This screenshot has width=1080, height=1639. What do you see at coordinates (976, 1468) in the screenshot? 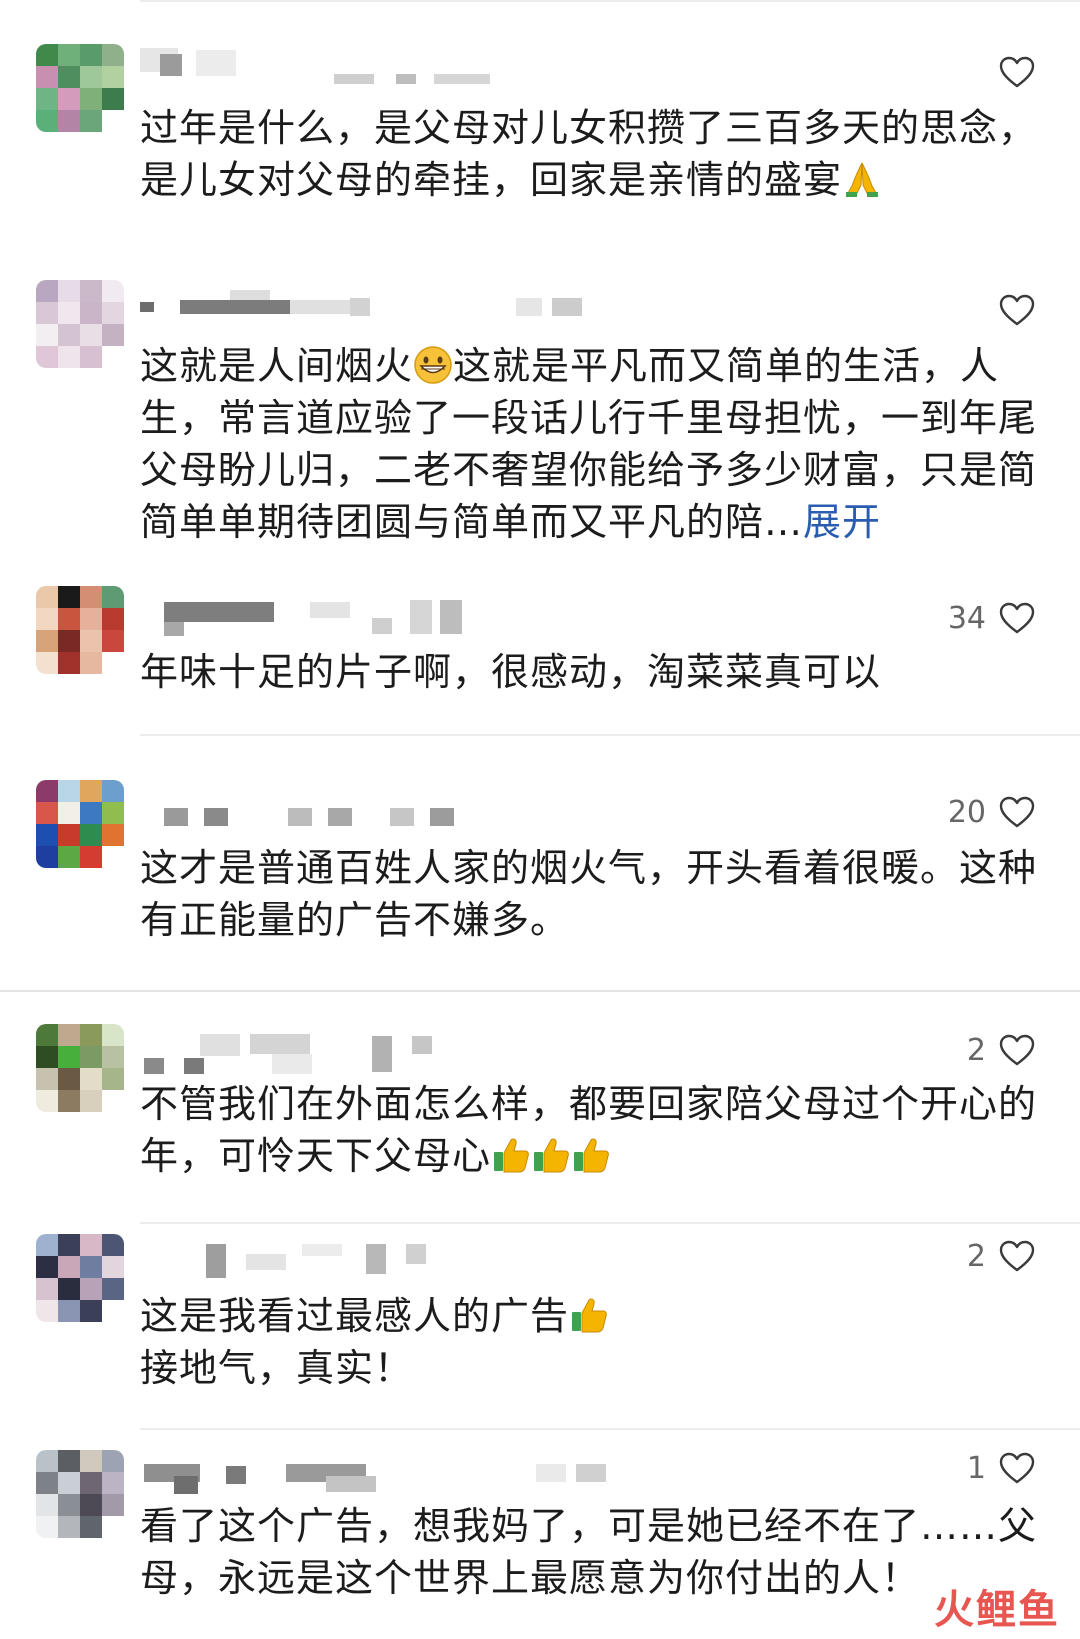
I see `like-count: 1` at bounding box center [976, 1468].